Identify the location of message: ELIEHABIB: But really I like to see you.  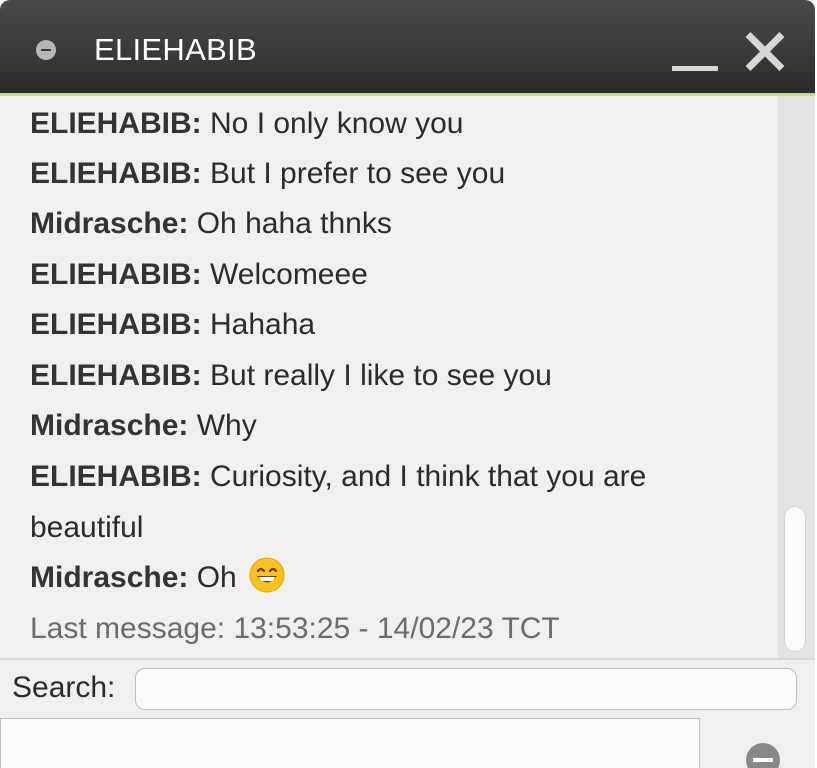
(380, 376).